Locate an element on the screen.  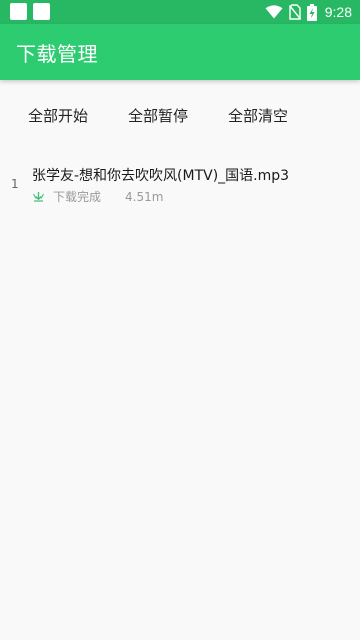
status-bar: 9:28 is located at coordinates (180, 12).